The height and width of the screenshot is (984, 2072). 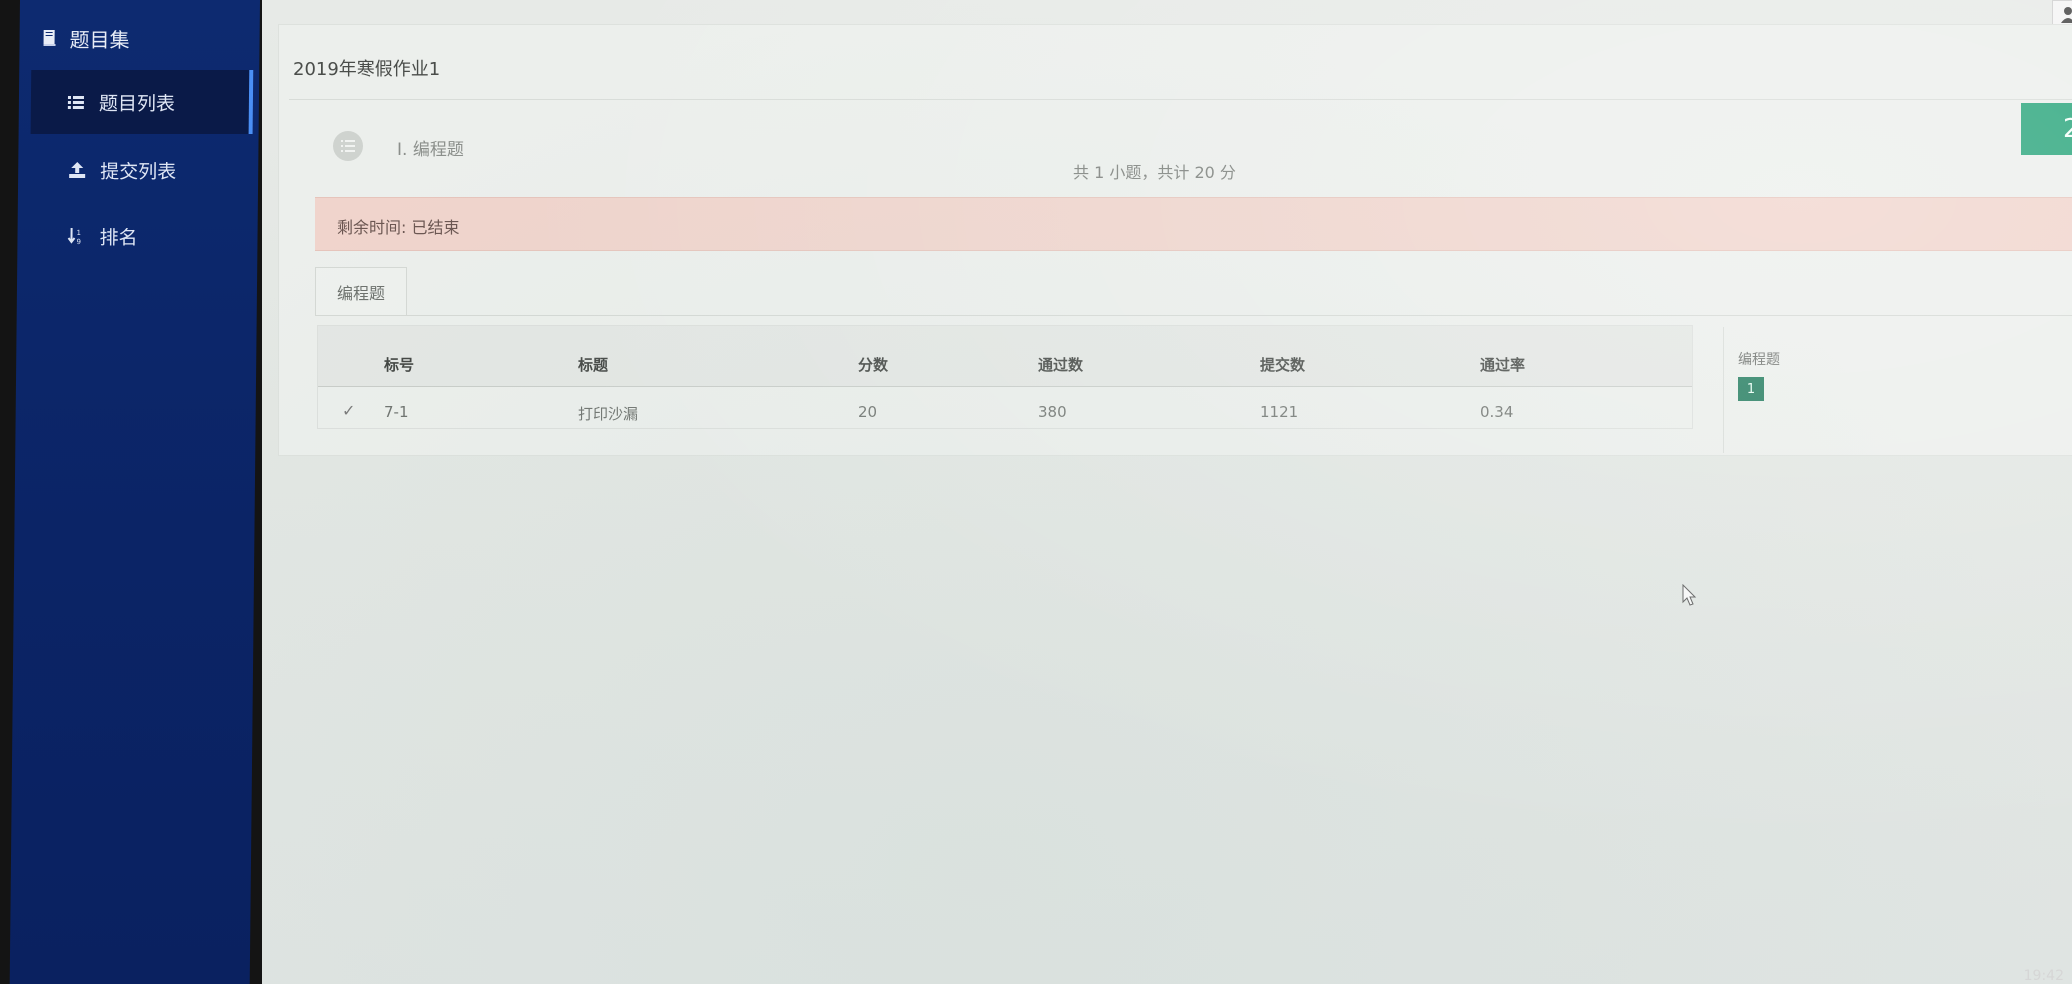 What do you see at coordinates (430, 150) in the screenshot?
I see `section-label: I. 编程题` at bounding box center [430, 150].